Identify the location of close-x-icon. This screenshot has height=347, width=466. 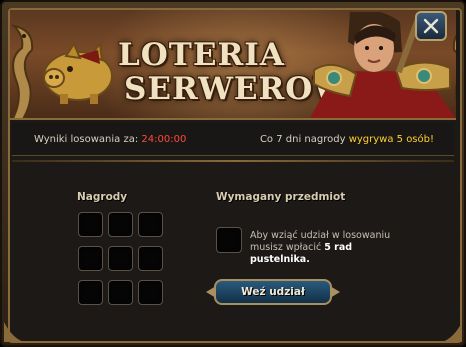
(431, 26).